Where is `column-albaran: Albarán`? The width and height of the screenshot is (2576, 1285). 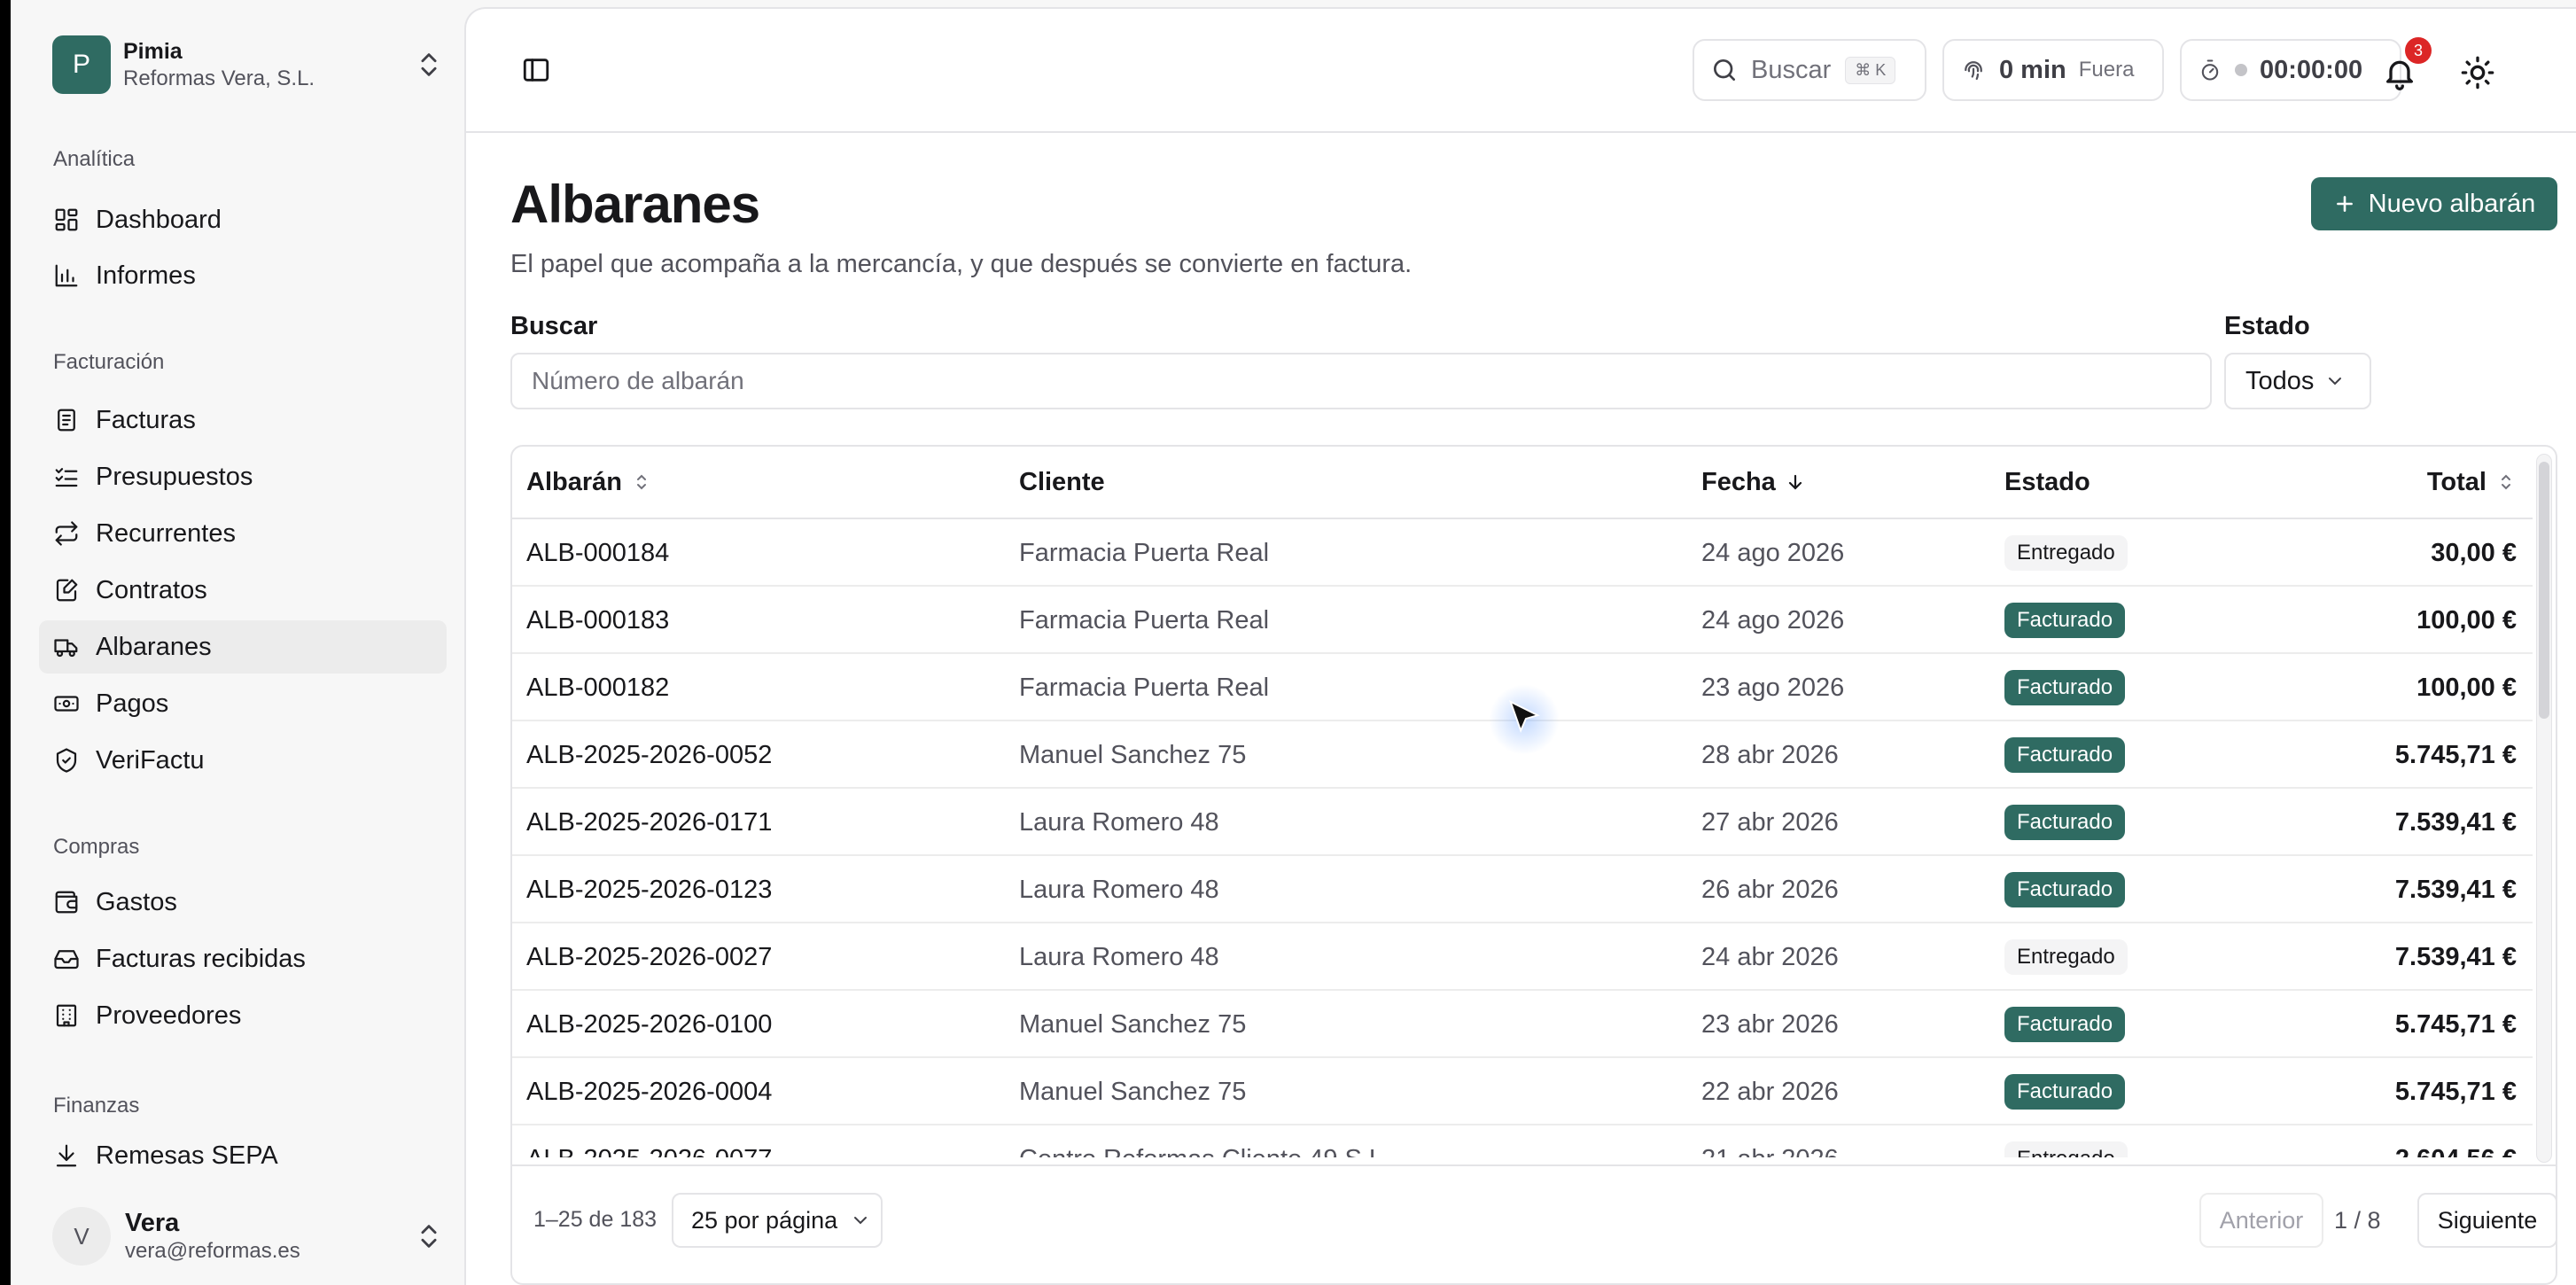
column-albaran: Albarán is located at coordinates (589, 482).